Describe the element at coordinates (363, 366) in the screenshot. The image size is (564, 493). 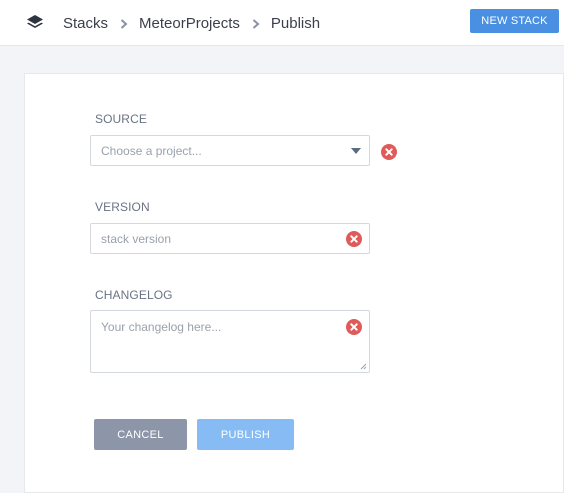
I see `resize-grip-icon` at that location.